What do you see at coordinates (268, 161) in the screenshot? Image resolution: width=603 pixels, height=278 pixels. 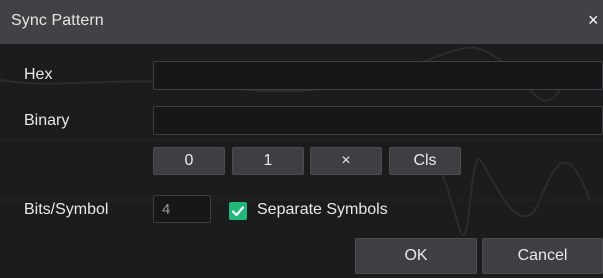 I see `bit-one-button: 1` at bounding box center [268, 161].